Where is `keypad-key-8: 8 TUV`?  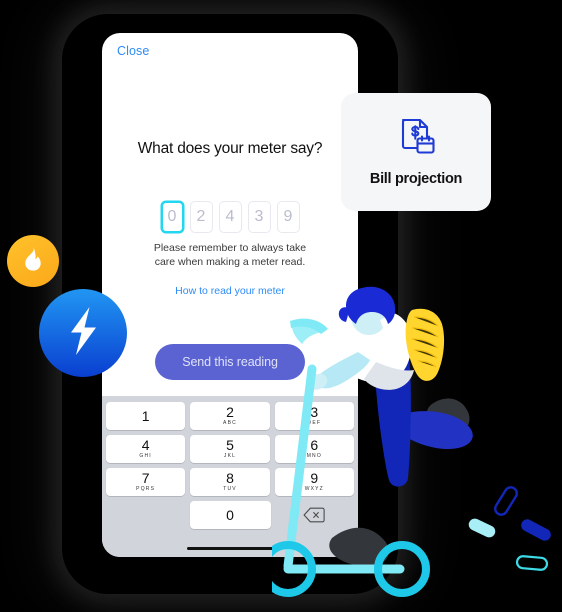
keypad-key-8: 8 TUV is located at coordinates (230, 482).